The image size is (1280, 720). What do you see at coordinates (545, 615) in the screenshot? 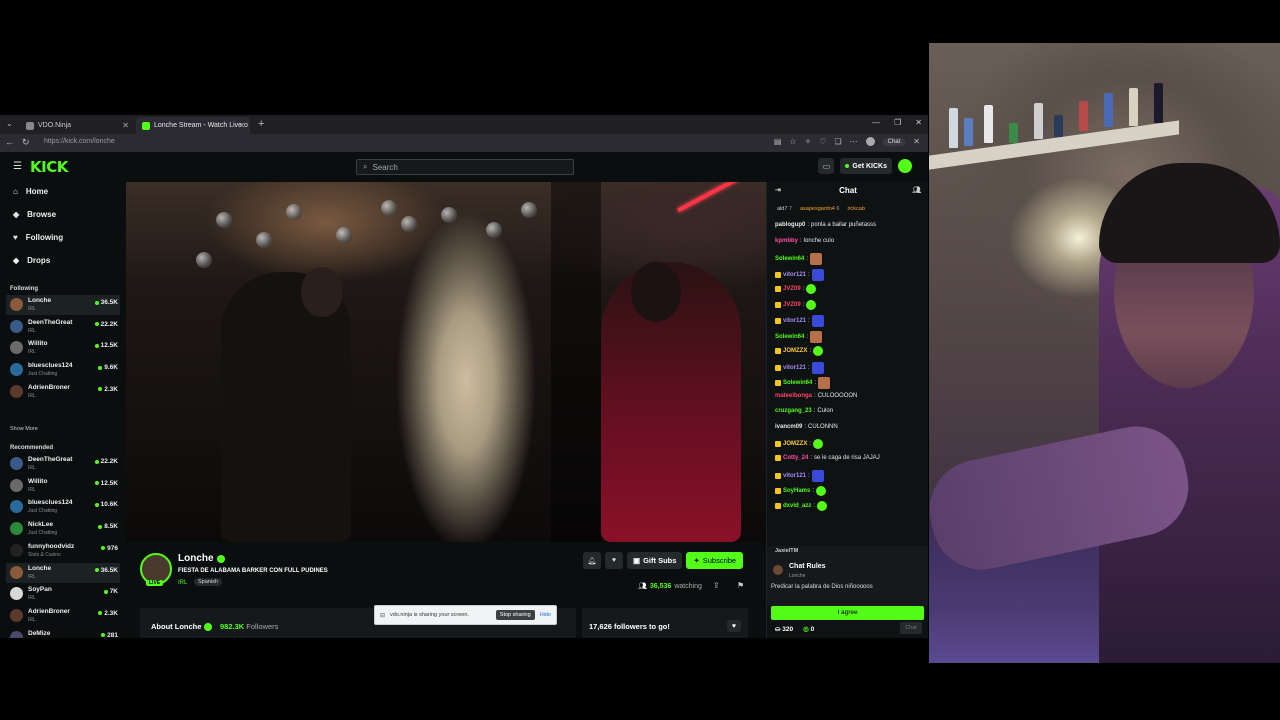
I see `hide-button: Hide` at bounding box center [545, 615].